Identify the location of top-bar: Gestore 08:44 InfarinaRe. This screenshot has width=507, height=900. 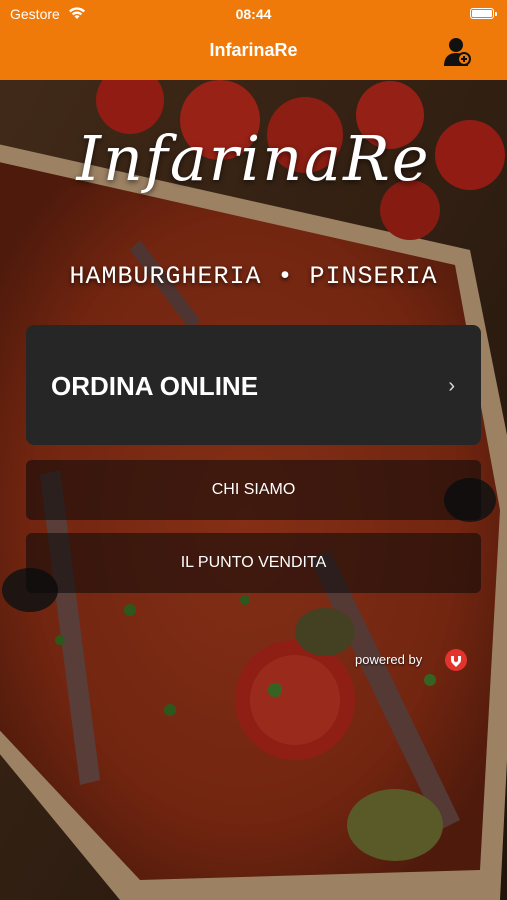
(253, 40).